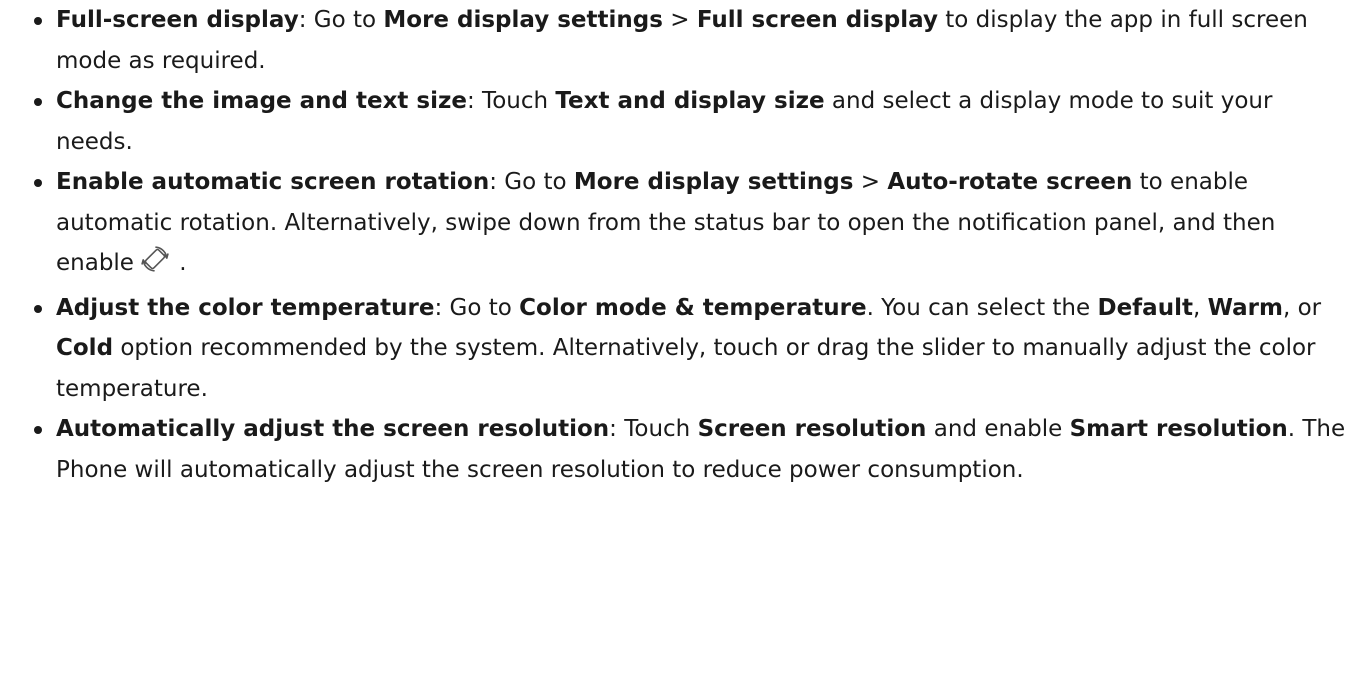  Describe the element at coordinates (690, 101) in the screenshot. I see `menu-path-text-and-display-size: Text and display size` at that location.